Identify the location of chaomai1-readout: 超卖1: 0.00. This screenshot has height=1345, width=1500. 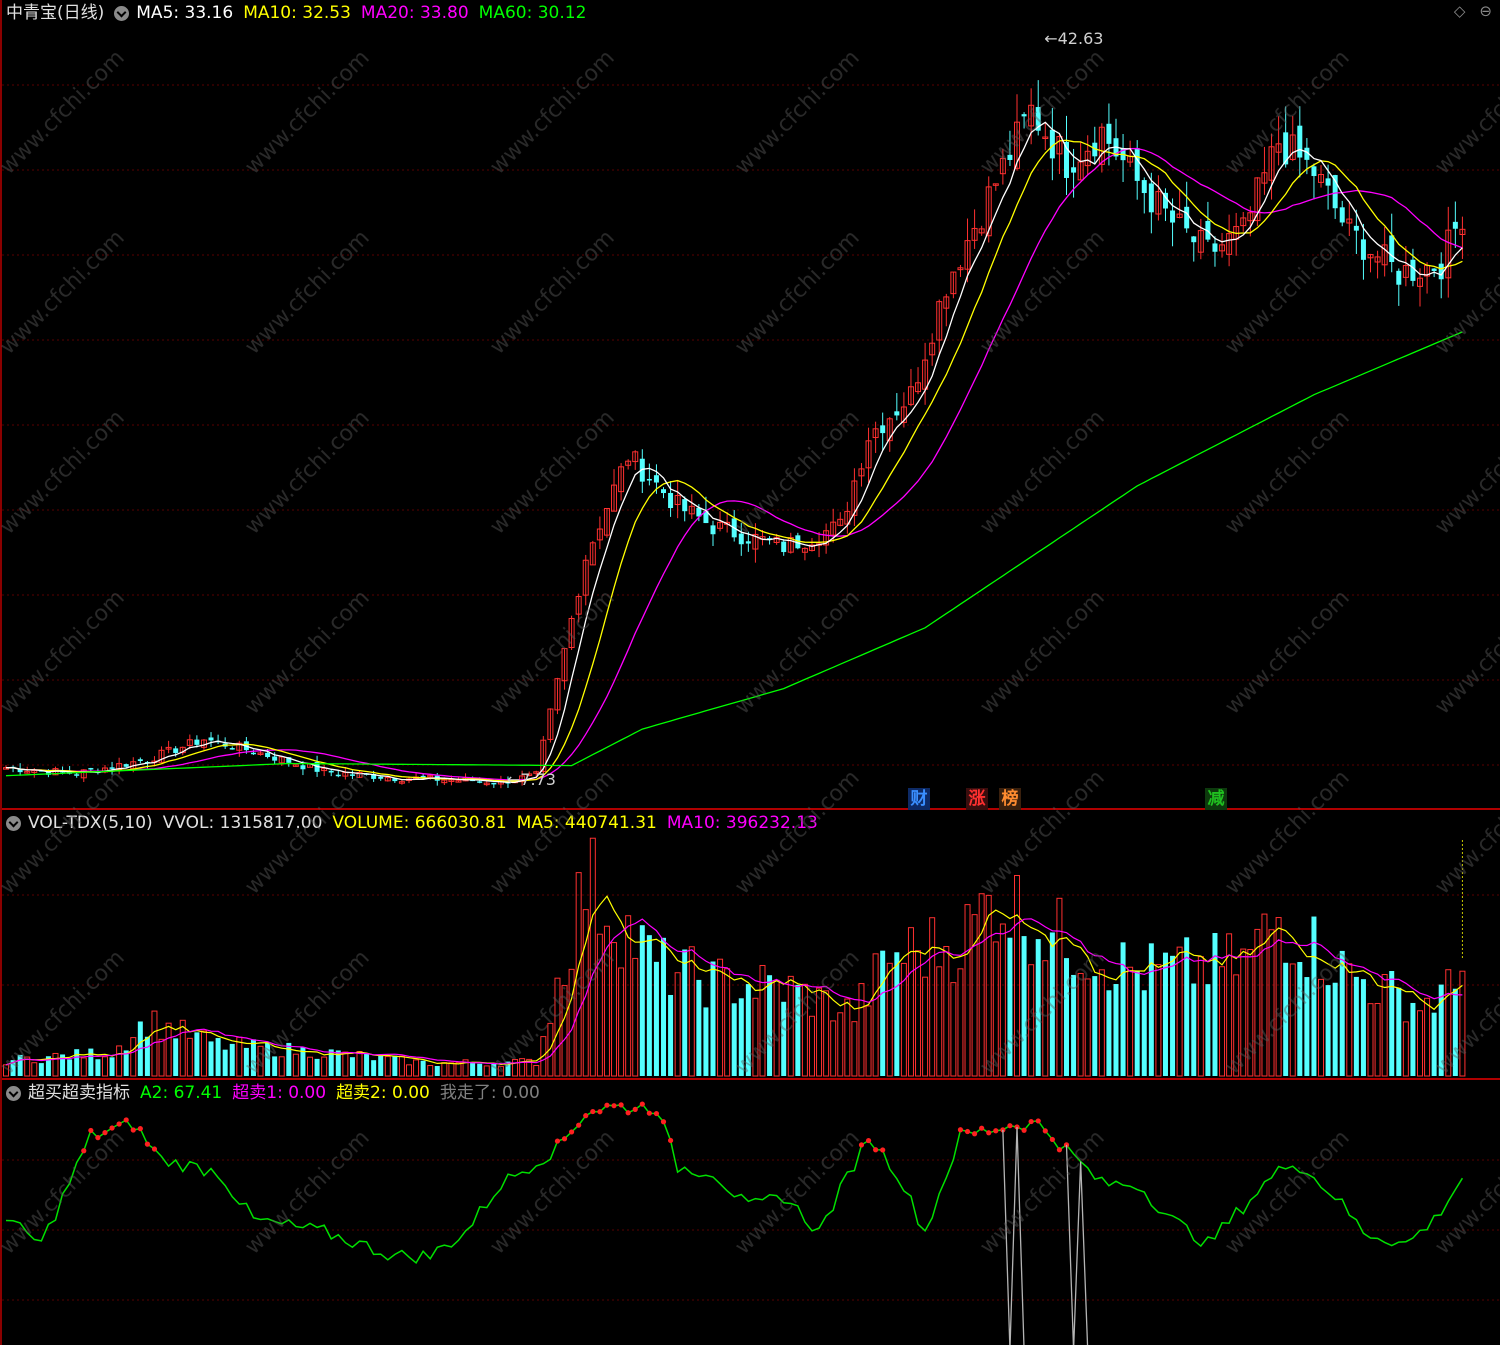
(279, 1093).